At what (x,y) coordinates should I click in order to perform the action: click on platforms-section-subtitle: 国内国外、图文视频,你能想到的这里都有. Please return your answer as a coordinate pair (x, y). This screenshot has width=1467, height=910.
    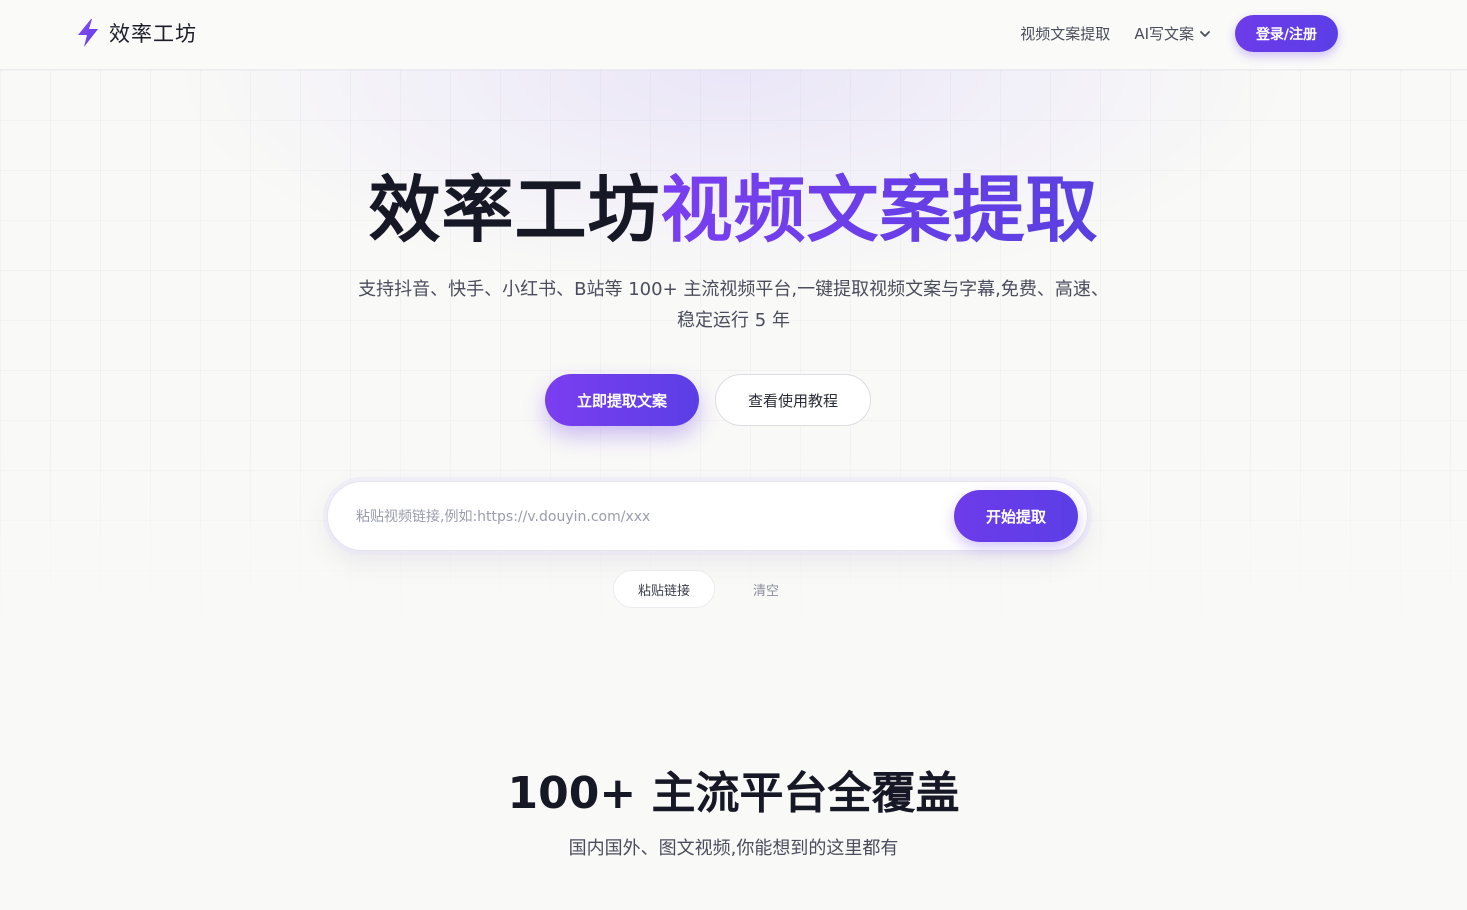
    Looking at the image, I should click on (733, 848).